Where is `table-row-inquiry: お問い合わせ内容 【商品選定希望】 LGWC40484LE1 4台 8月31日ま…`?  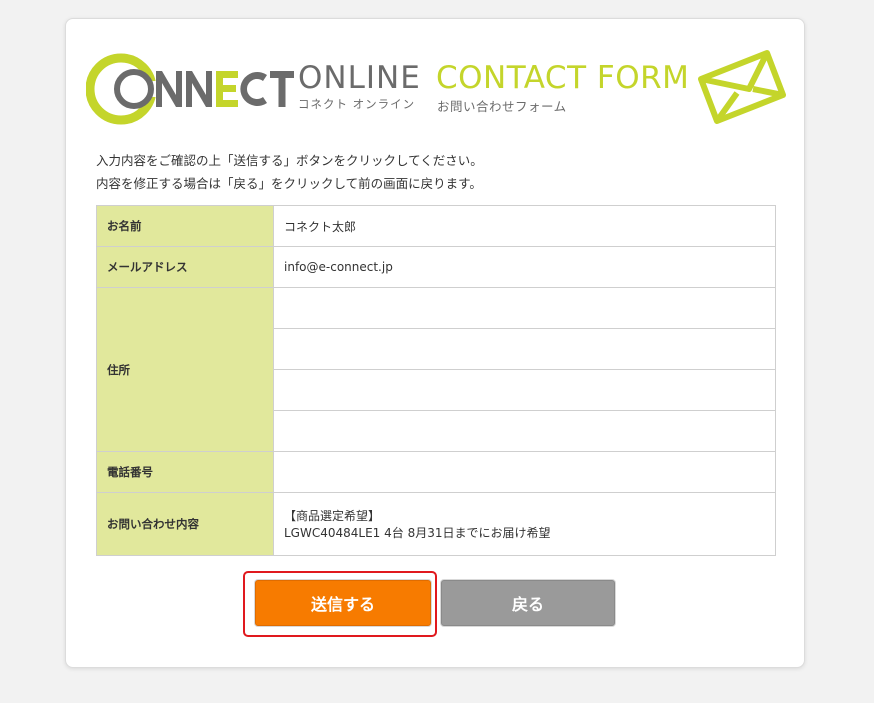 table-row-inquiry: お問い合わせ内容 【商品選定希望】 LGWC40484LE1 4台 8月31日ま… is located at coordinates (436, 524).